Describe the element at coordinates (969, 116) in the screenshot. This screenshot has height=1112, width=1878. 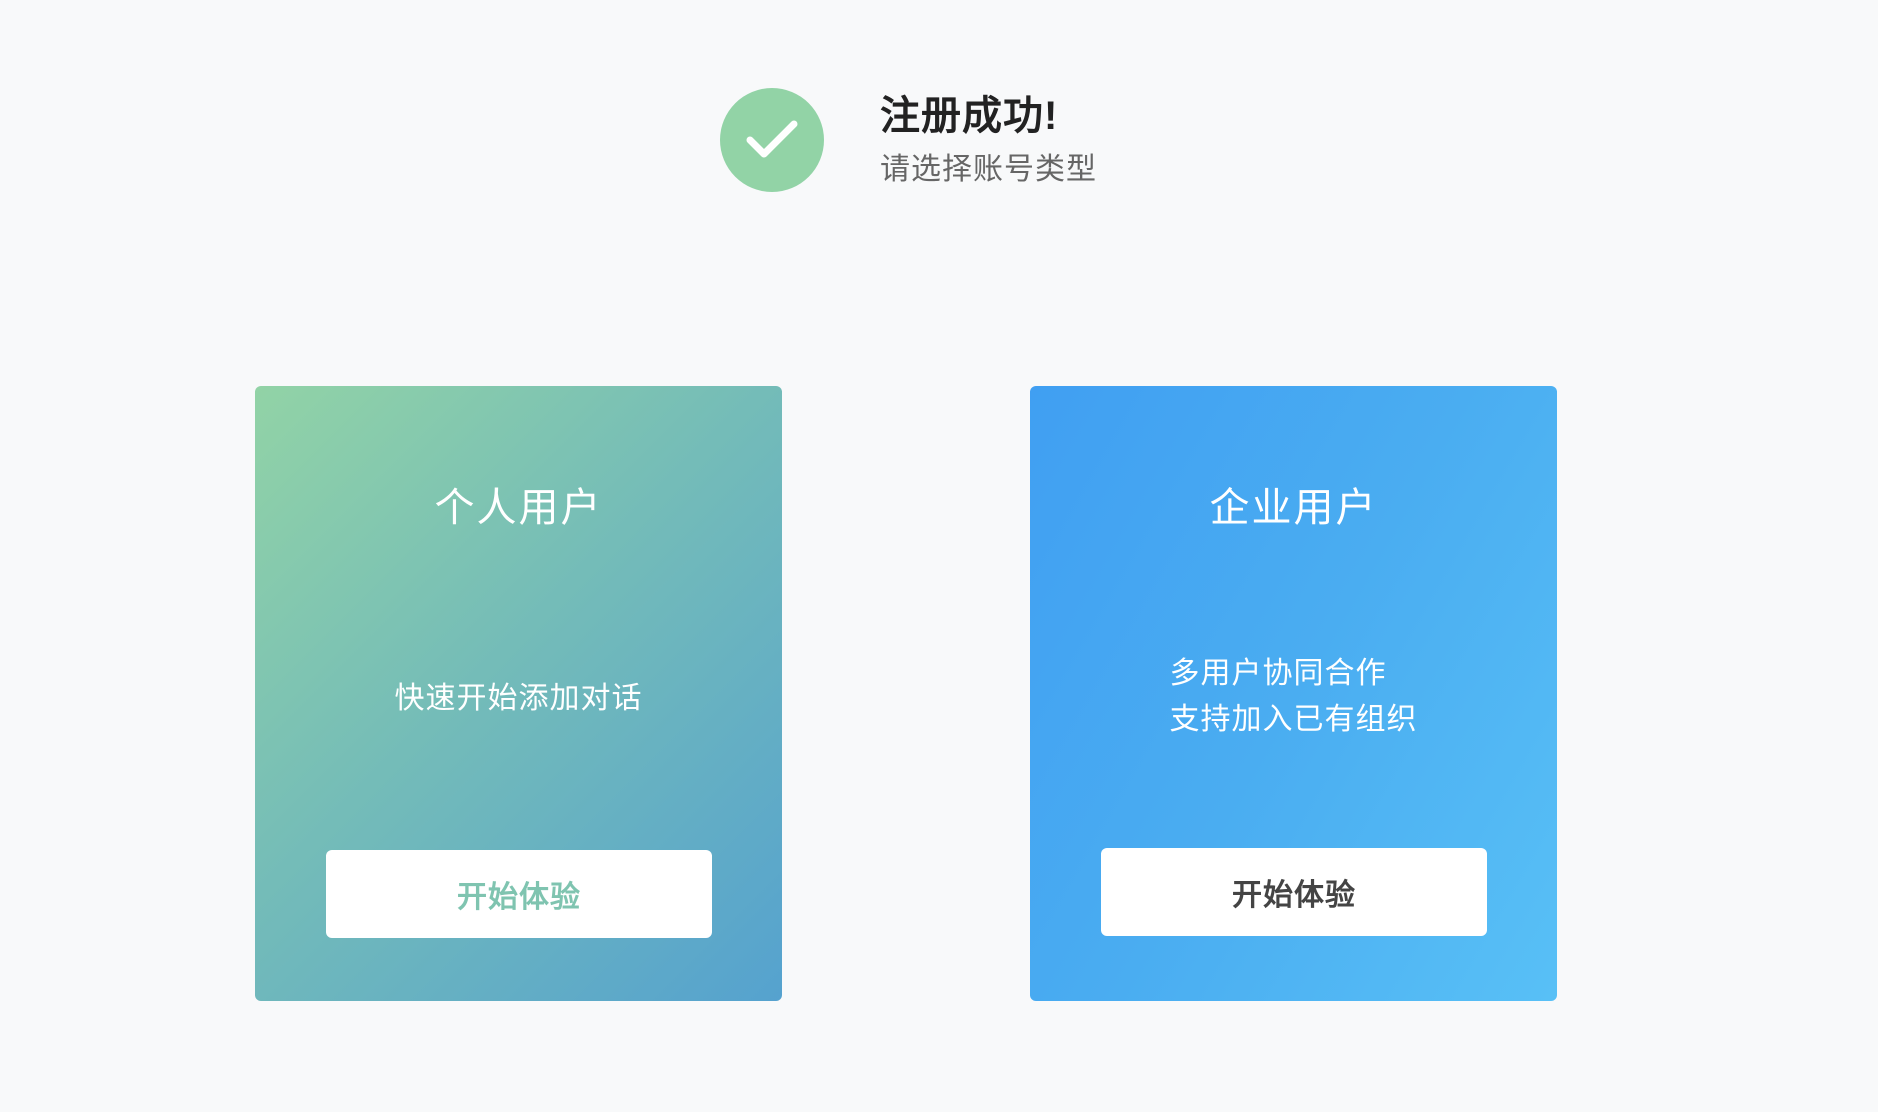
I see `page-title: 注册成功!` at that location.